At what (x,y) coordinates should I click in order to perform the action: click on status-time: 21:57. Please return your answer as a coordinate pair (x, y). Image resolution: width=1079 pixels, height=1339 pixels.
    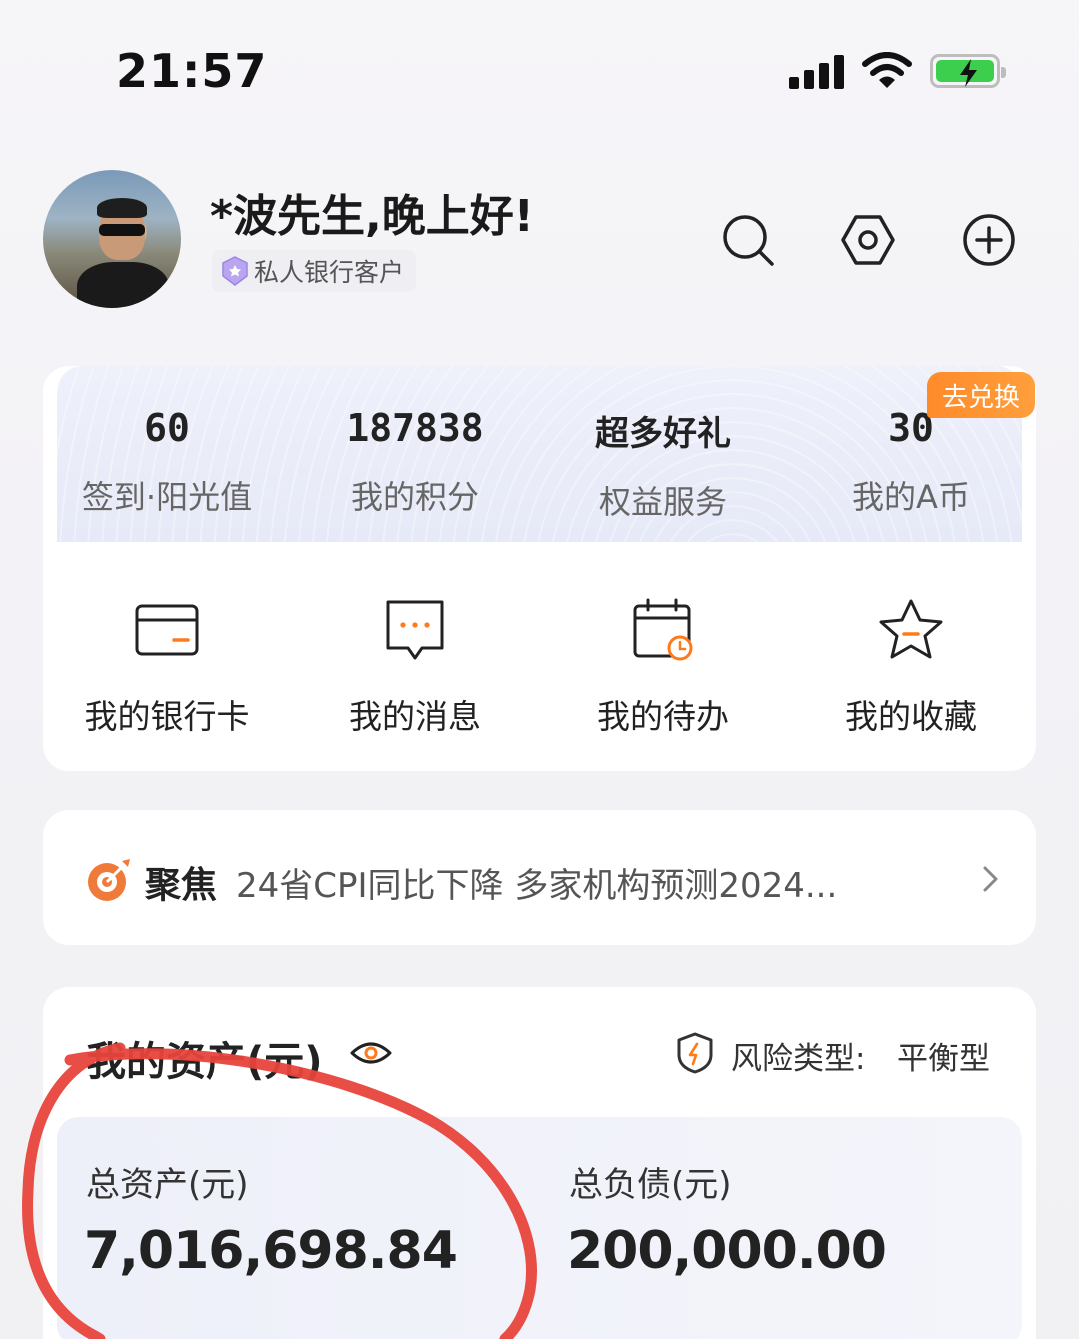
    Looking at the image, I should click on (192, 71).